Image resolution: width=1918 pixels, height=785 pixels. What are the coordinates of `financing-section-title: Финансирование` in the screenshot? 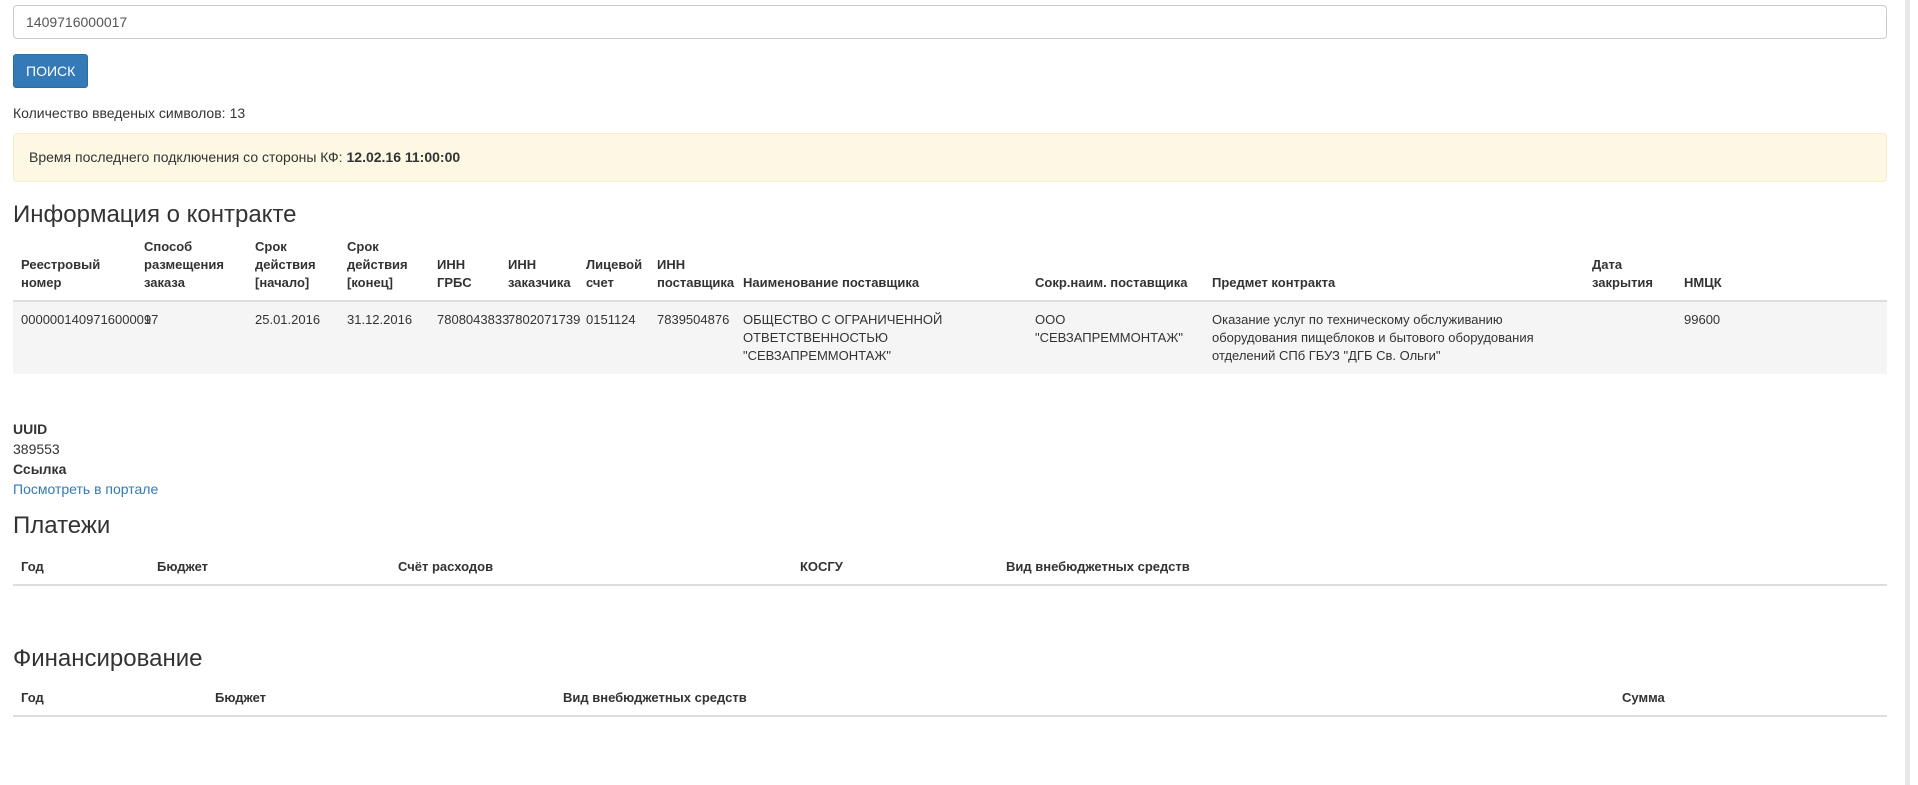 It's located at (108, 658).